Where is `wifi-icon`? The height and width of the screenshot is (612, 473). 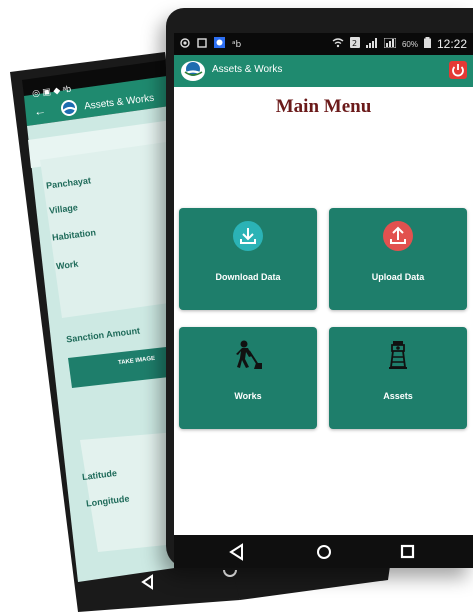
wifi-icon is located at coordinates (338, 44).